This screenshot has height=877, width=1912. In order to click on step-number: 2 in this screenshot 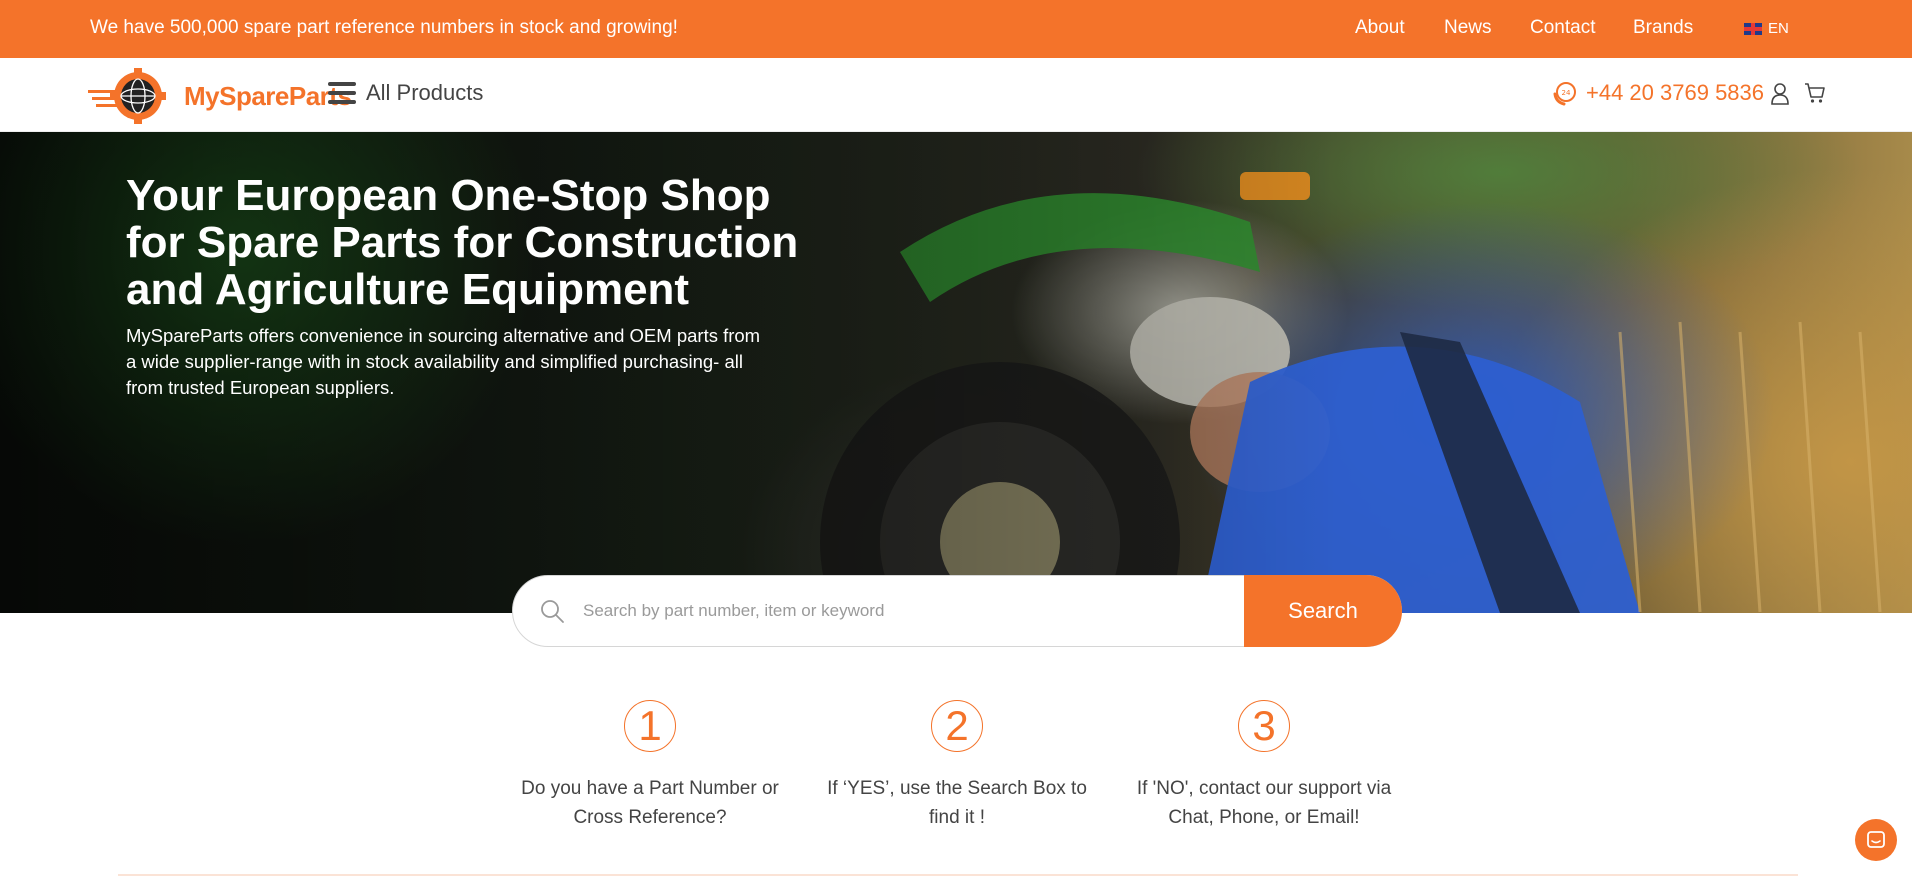, I will do `click(957, 726)`.